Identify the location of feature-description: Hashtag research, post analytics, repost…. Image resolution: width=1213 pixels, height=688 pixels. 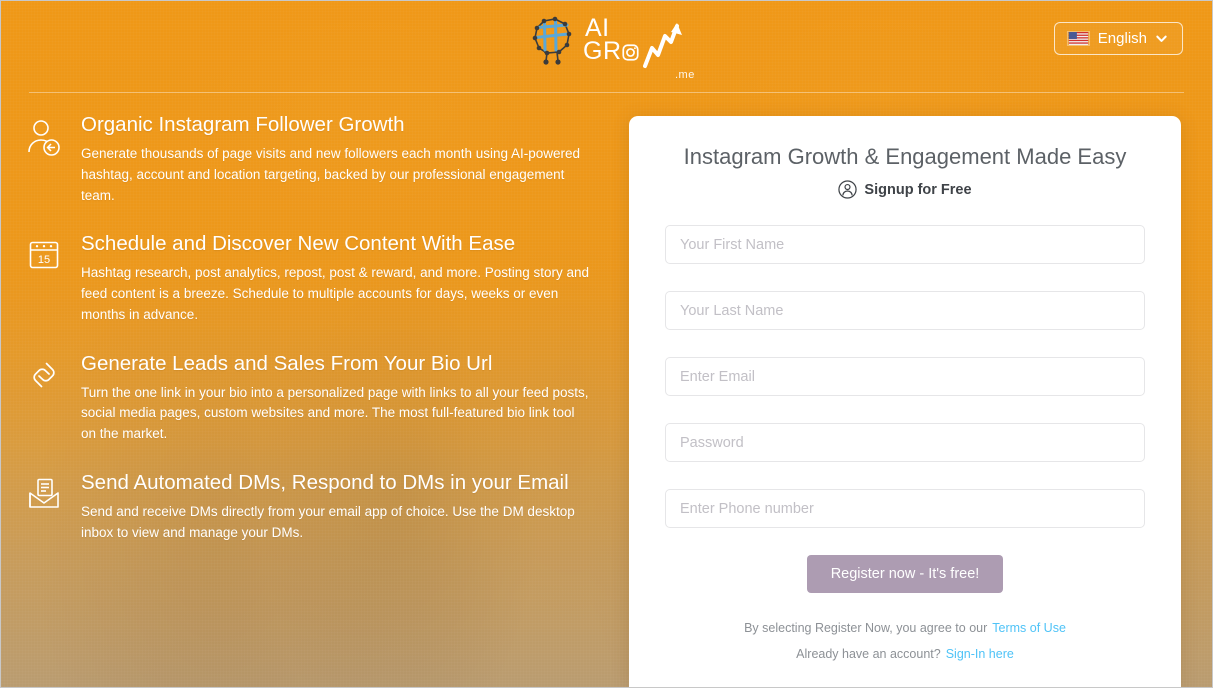
(335, 293).